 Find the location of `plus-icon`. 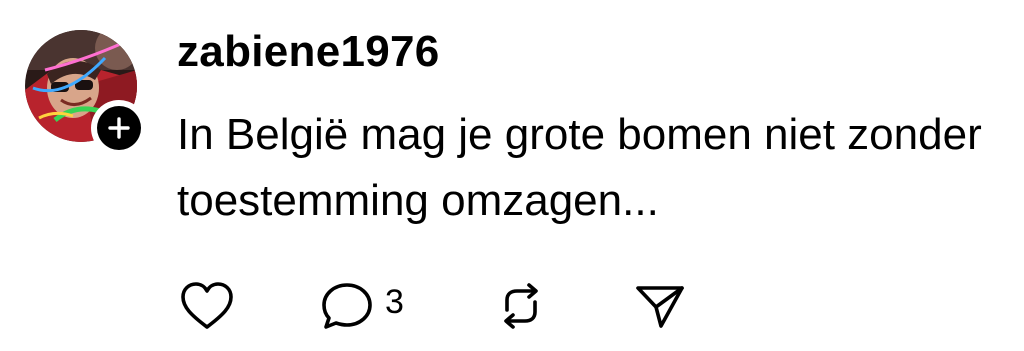

plus-icon is located at coordinates (119, 128).